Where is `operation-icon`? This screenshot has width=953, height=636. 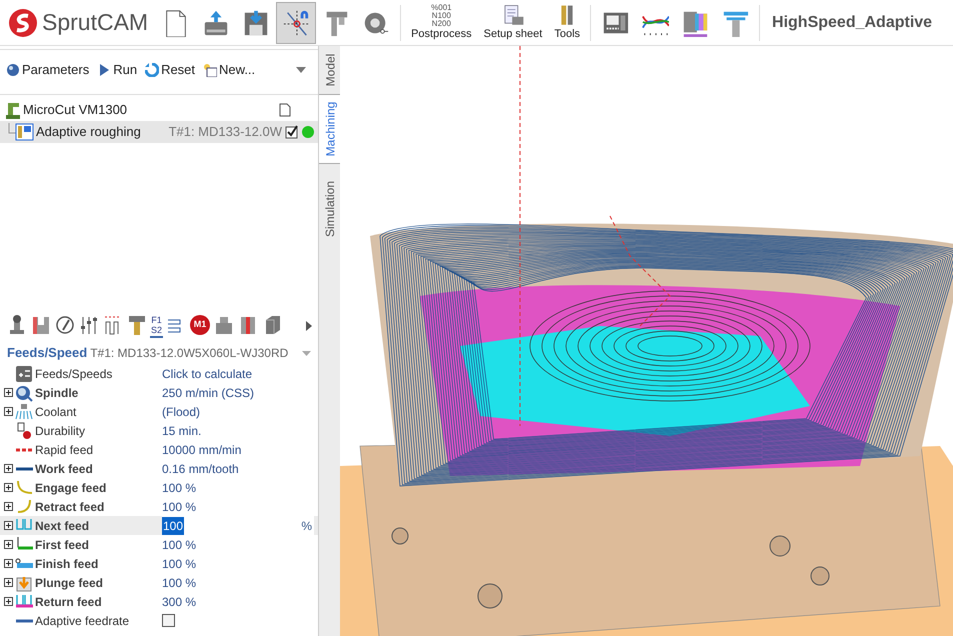
operation-icon is located at coordinates (21, 132).